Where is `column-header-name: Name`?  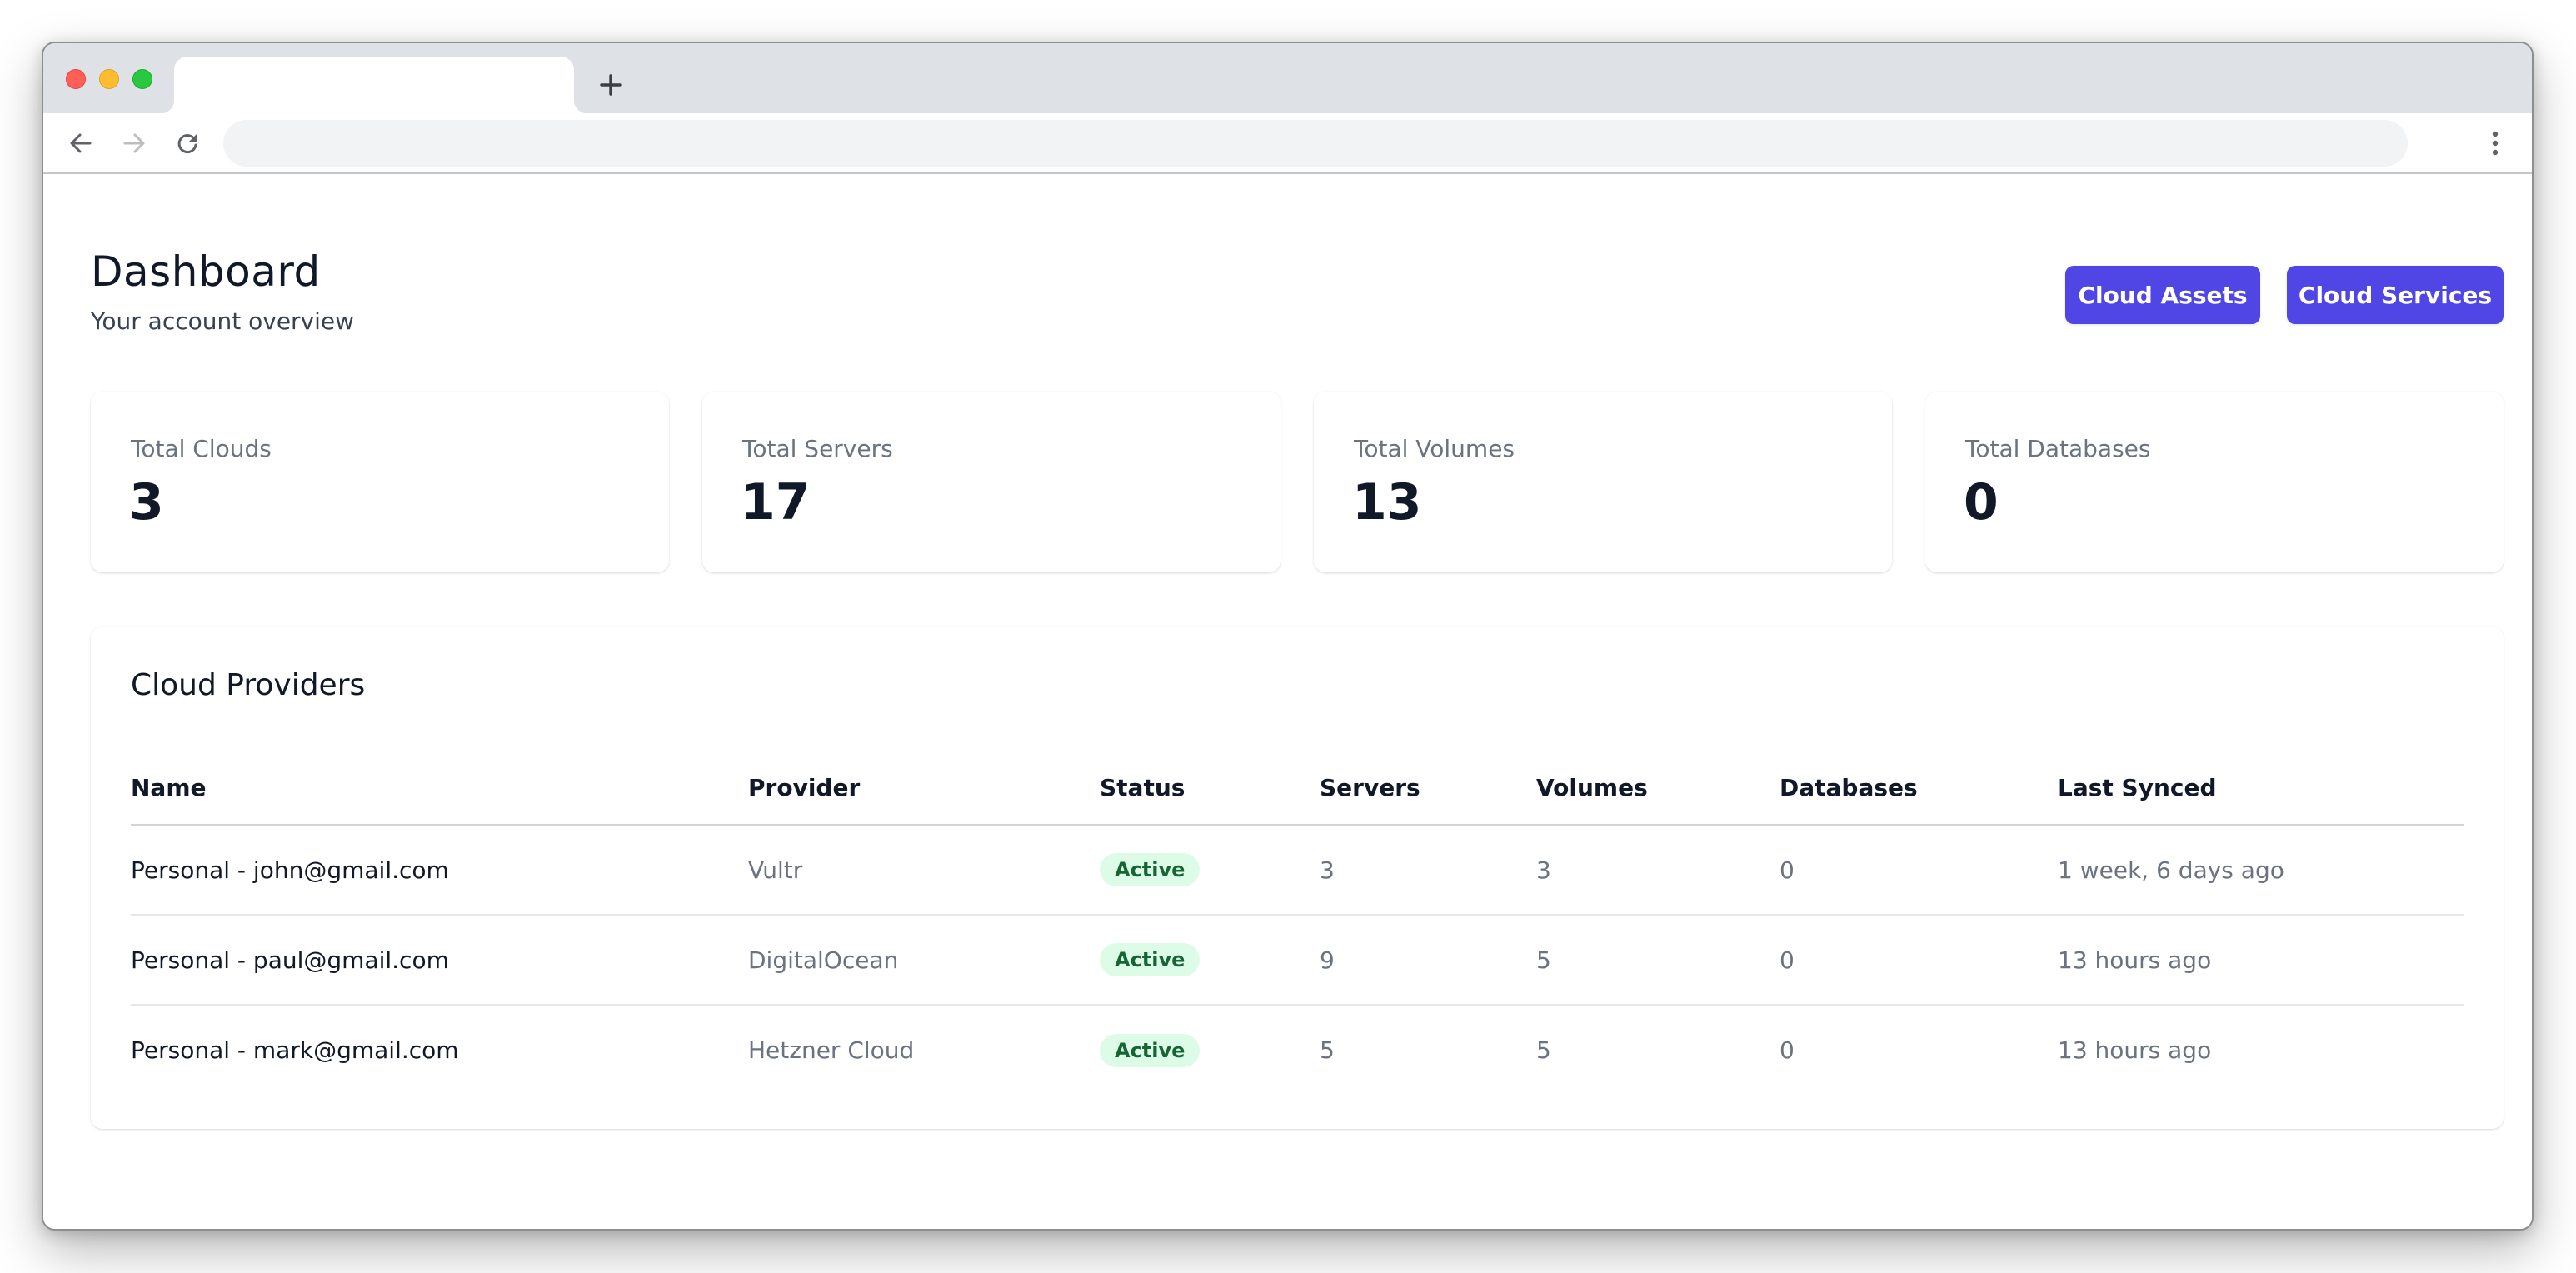 column-header-name: Name is located at coordinates (439, 788).